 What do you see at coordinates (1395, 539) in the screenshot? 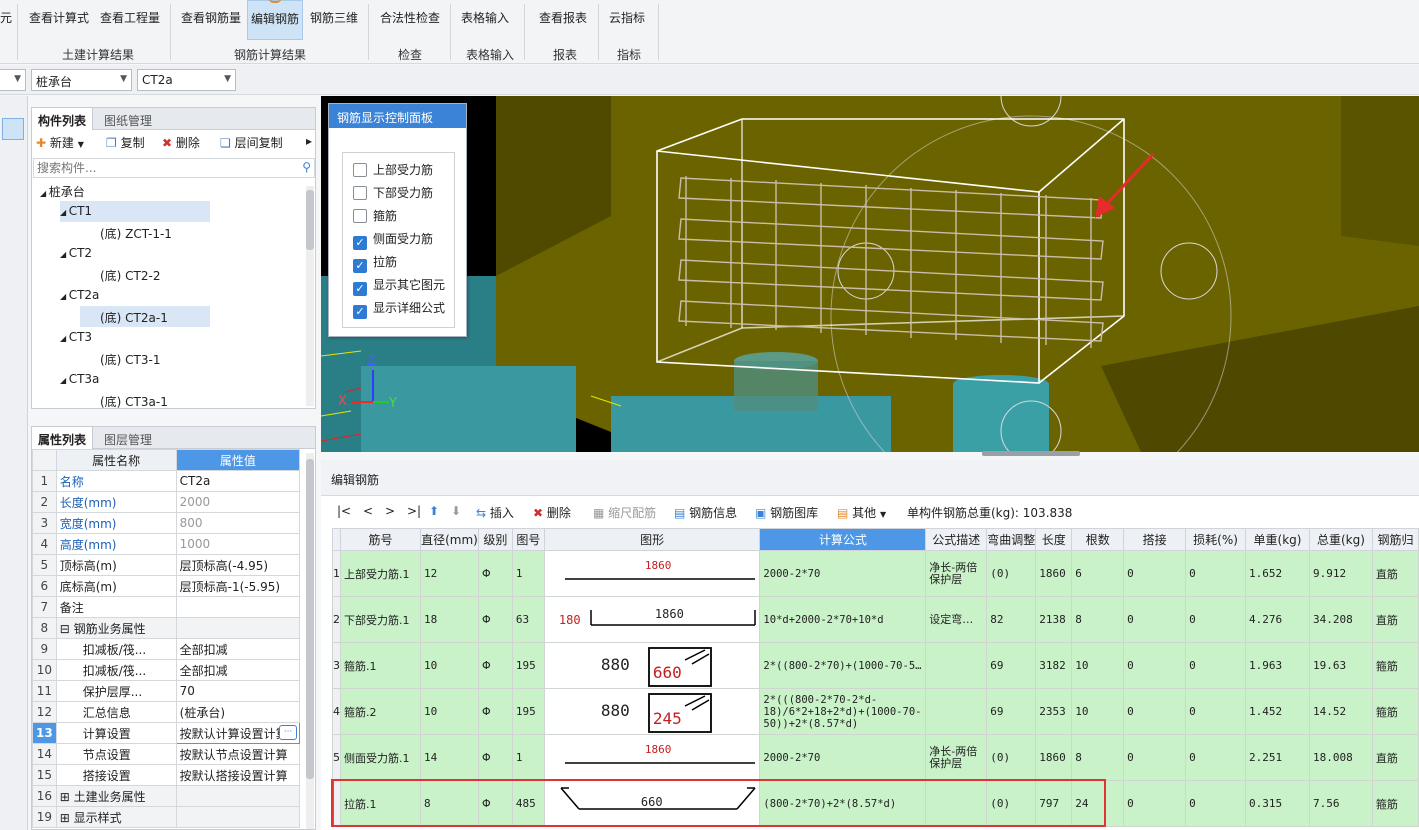
I see `grid-column-header: 钢筋归` at bounding box center [1395, 539].